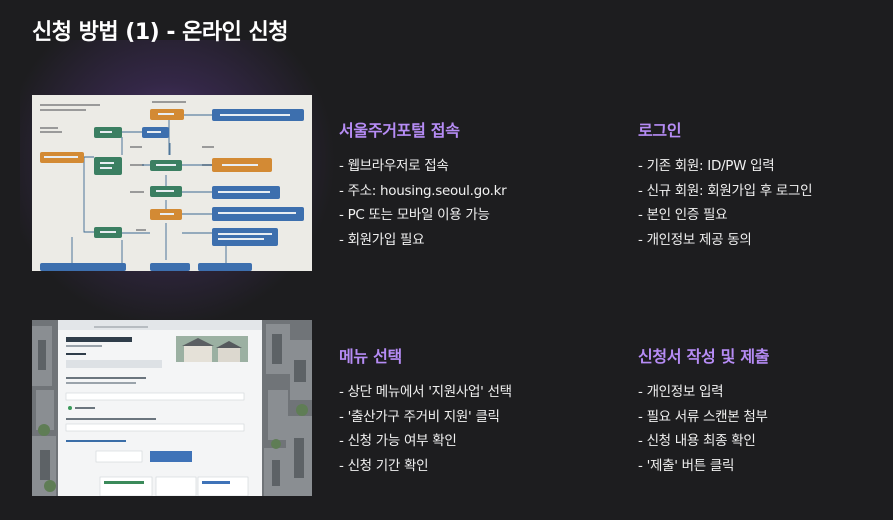  I want to click on list-item: - 신청 가능 여부 확인, so click(398, 441).